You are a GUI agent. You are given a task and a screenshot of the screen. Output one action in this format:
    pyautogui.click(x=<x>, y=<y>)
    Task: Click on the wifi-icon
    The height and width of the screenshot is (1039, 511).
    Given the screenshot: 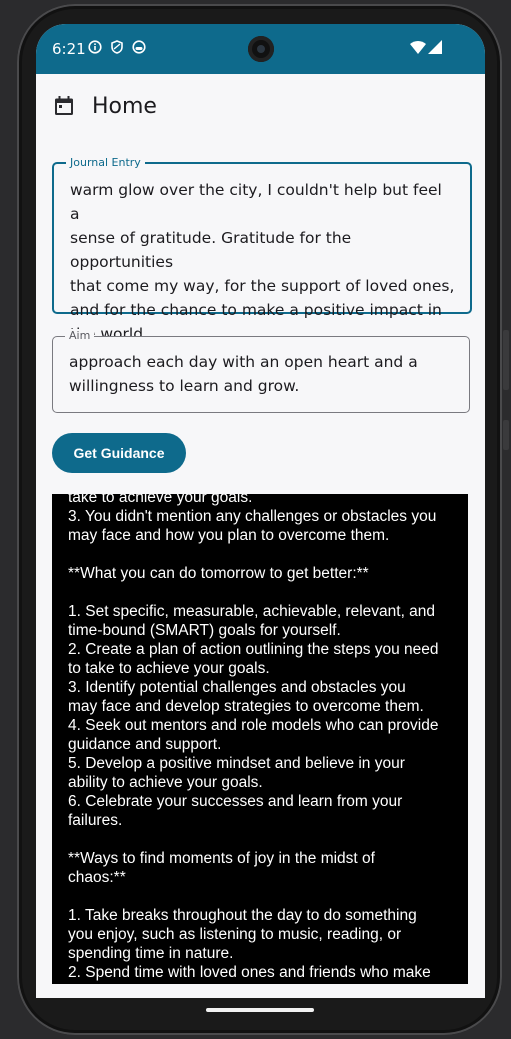 What is the action you would take?
    pyautogui.click(x=418, y=47)
    